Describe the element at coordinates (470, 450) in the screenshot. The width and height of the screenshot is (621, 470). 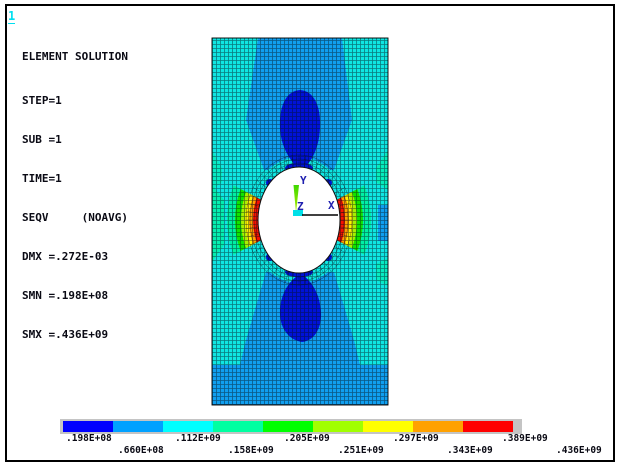
I see `legend-value: .343E+09` at that location.